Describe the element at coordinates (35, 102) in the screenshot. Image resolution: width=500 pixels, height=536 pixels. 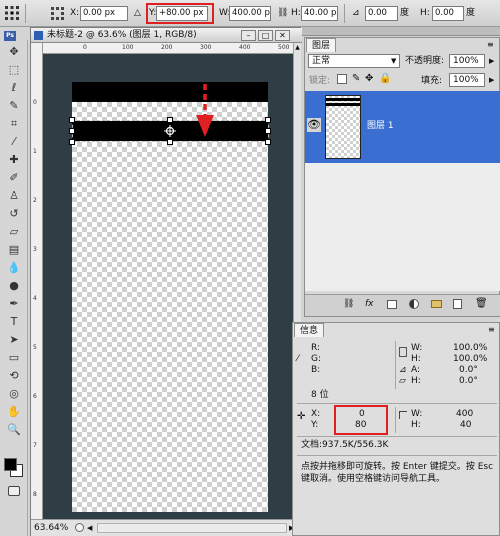
I see `ruler-tick-label: 0` at that location.